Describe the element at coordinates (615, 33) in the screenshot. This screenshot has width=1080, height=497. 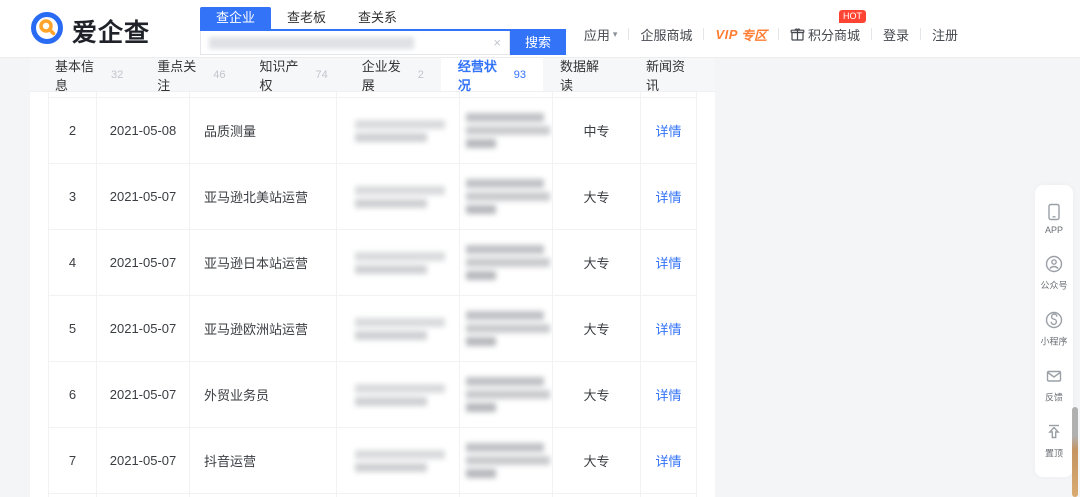
I see `caret-down-icon: ▾` at that location.